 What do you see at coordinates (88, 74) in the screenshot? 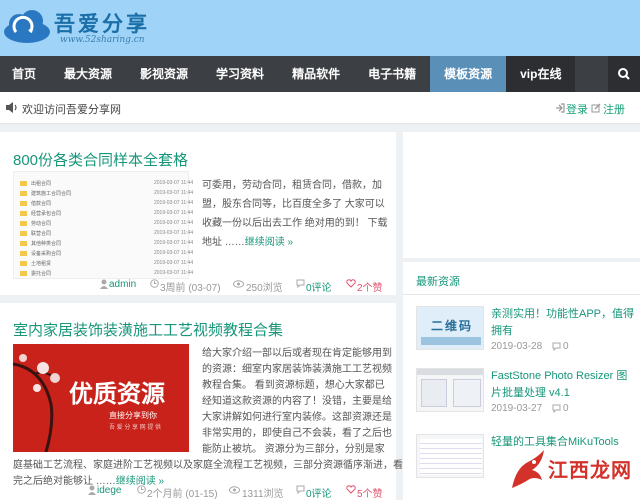
I see `nav-biggest-resources: 最大资源` at bounding box center [88, 74].